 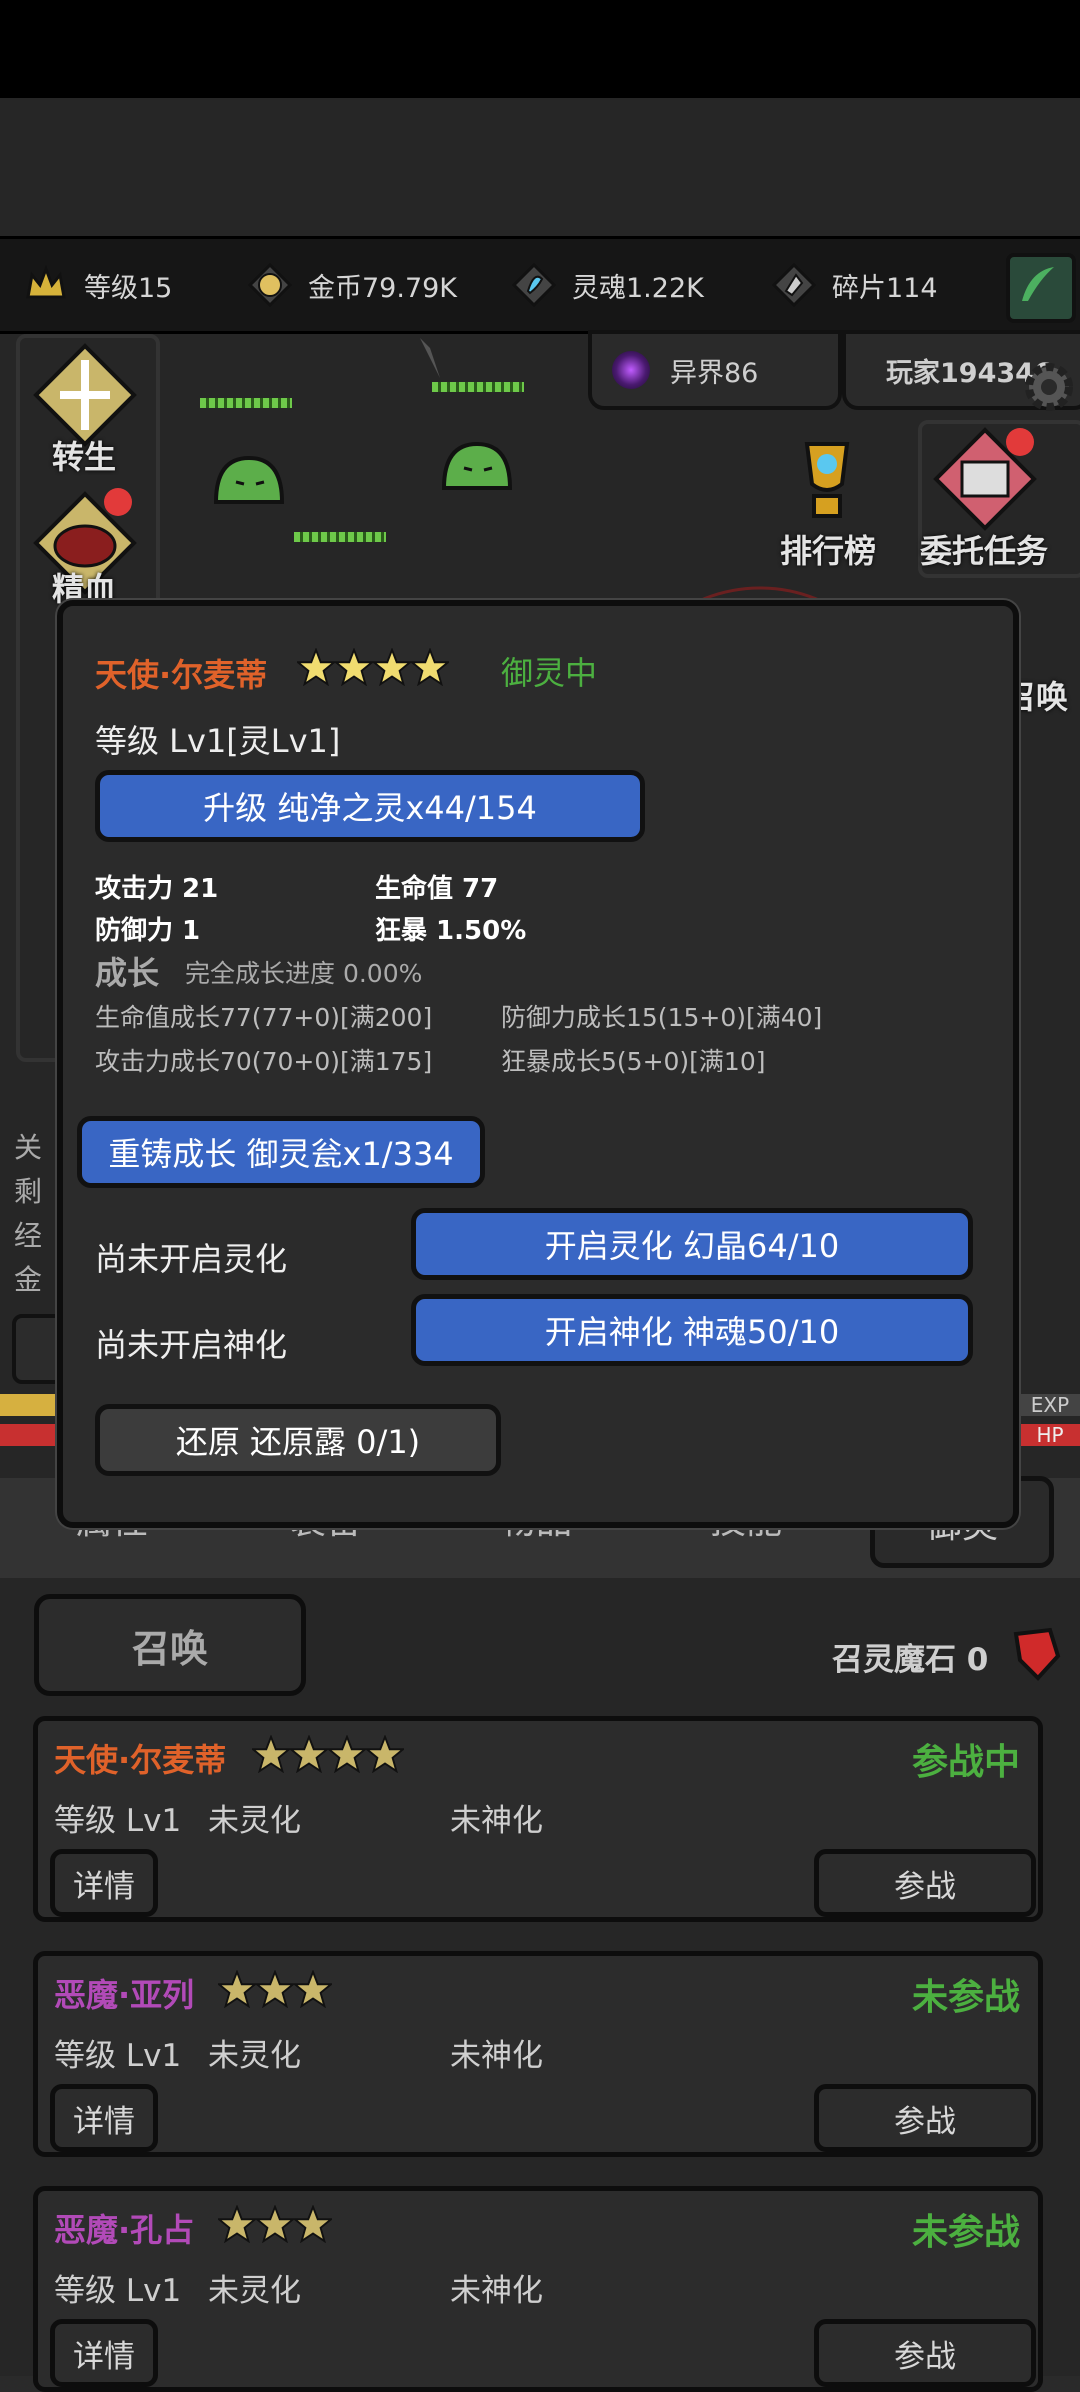 What do you see at coordinates (540, 49) in the screenshot?
I see `status-bar` at bounding box center [540, 49].